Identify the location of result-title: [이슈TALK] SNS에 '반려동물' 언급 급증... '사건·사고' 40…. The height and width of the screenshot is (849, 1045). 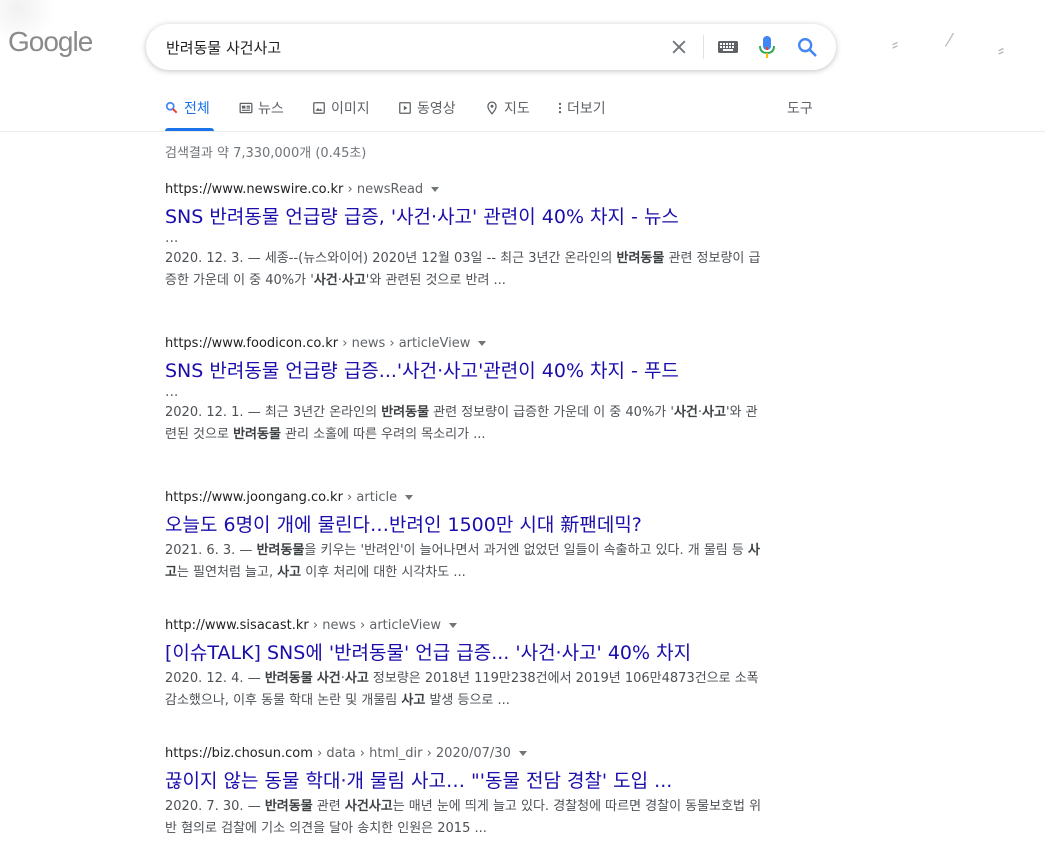
(465, 653).